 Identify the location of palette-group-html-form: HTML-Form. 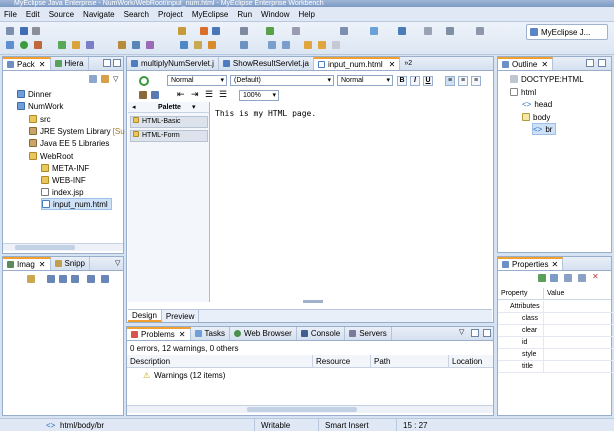
(169, 136).